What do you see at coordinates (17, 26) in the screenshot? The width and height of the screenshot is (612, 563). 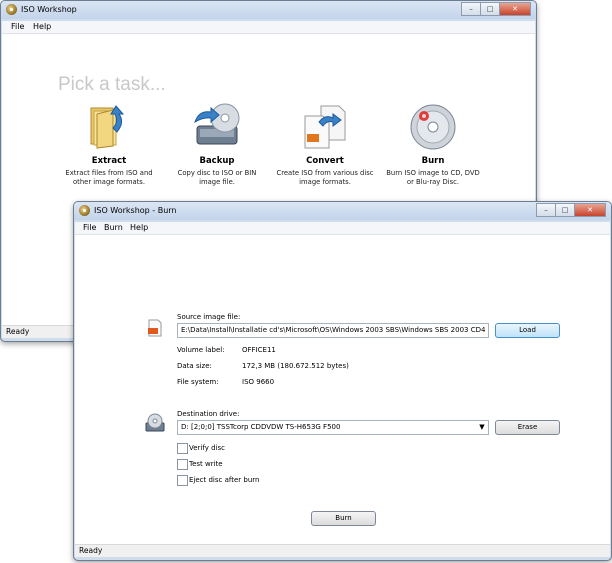 I see `menu-file: File` at bounding box center [17, 26].